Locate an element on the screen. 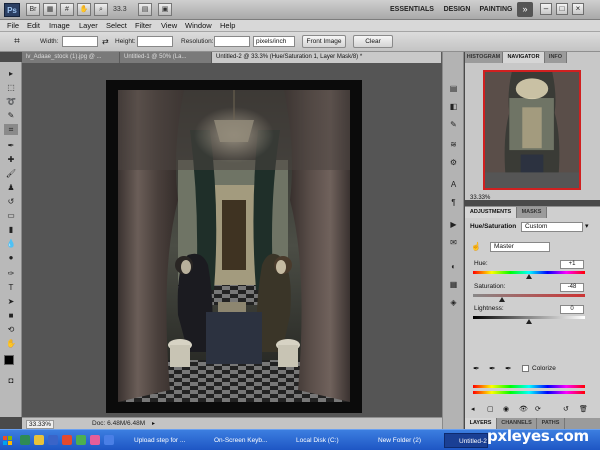 The image size is (600, 450). taskbar-item-photoshop: Untitled-2 is located at coordinates (466, 440).